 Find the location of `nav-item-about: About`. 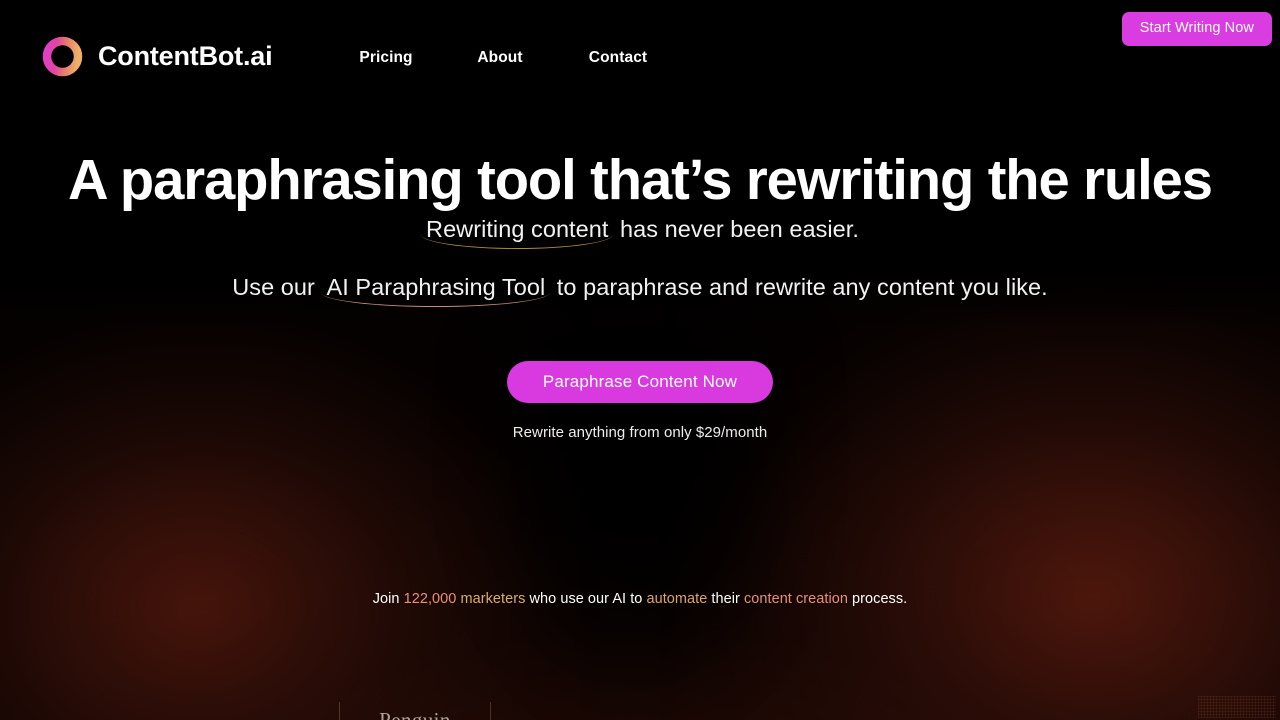

nav-item-about: About is located at coordinates (500, 58).